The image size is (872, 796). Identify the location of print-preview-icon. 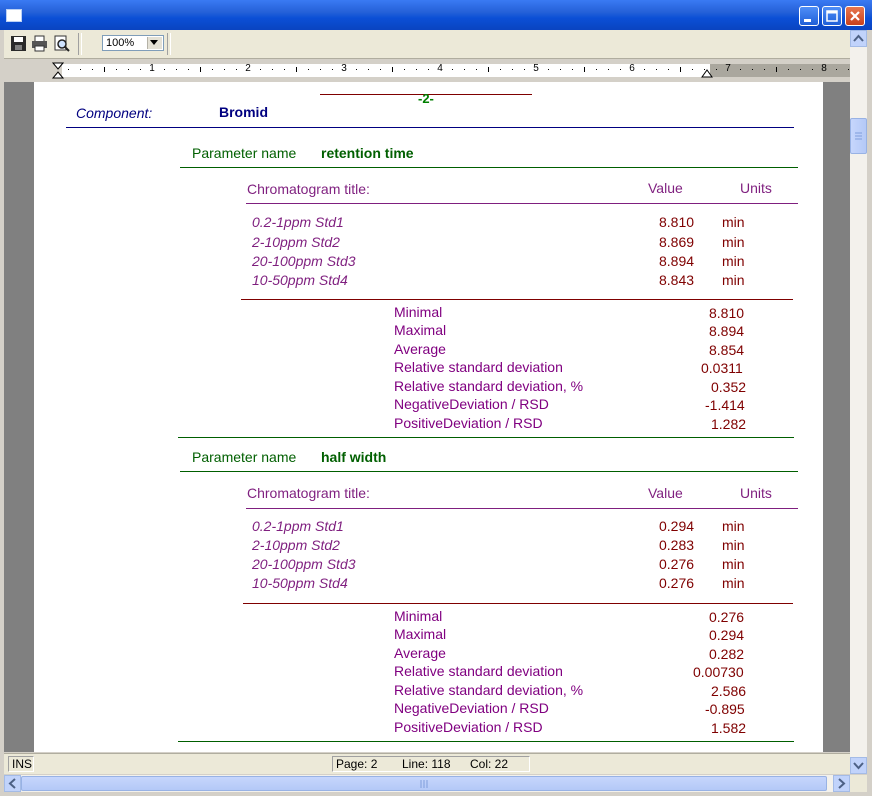
(61, 43).